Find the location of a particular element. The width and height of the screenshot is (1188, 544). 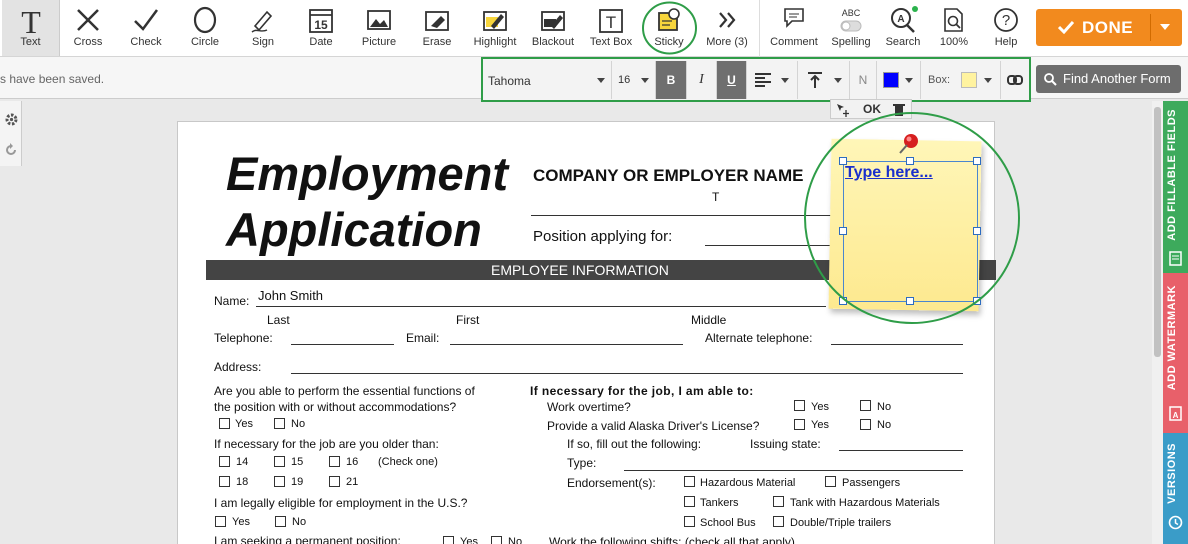

box-color-swatch is located at coordinates (969, 80).